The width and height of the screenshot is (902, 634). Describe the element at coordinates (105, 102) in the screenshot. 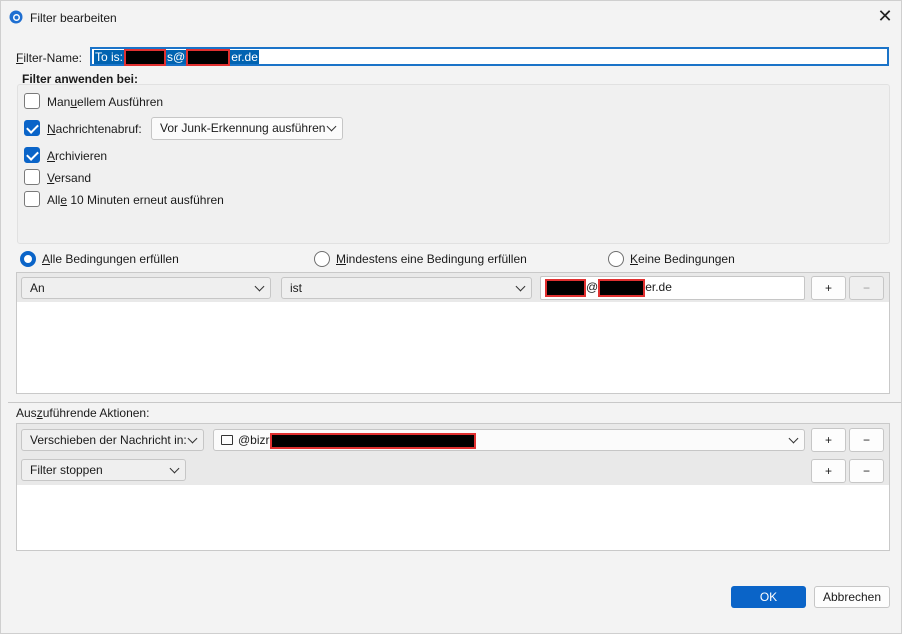

I see `manual-run-label: Manuellem Ausführen` at that location.